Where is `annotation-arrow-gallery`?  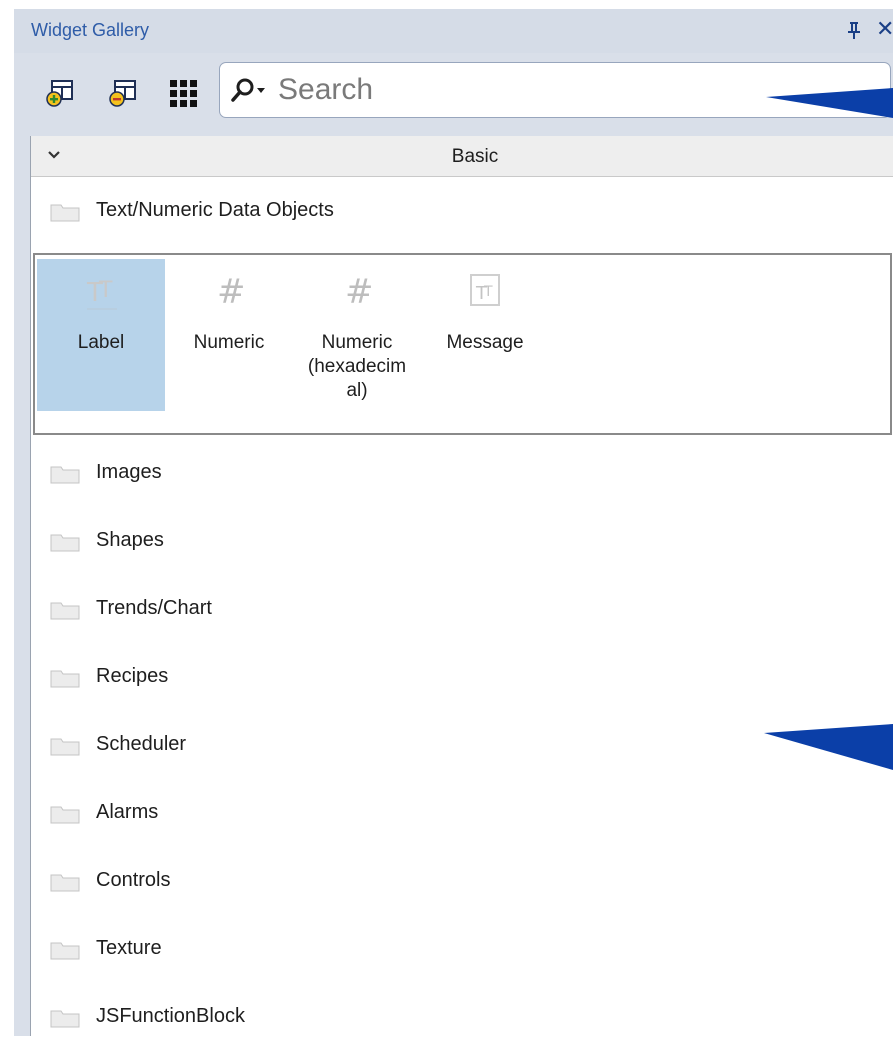
annotation-arrow-gallery is located at coordinates (828, 747).